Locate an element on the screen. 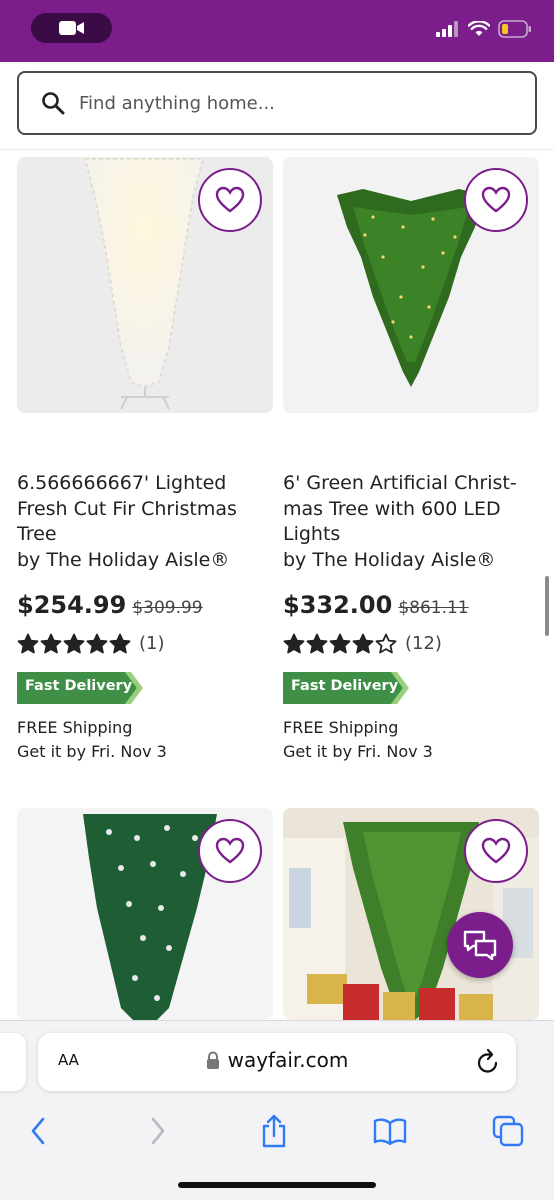  url-text: wayfair.com is located at coordinates (288, 1060).